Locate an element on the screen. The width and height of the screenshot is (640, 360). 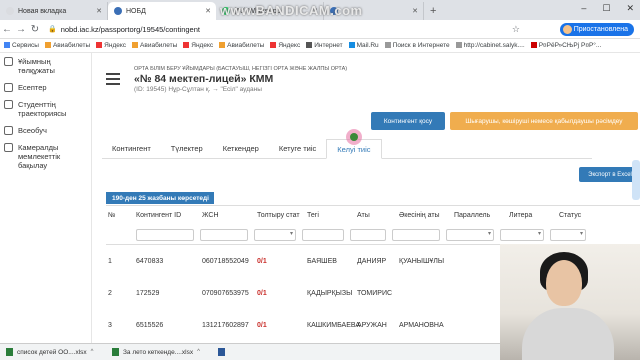
report-icon is located at coordinates (8, 87).